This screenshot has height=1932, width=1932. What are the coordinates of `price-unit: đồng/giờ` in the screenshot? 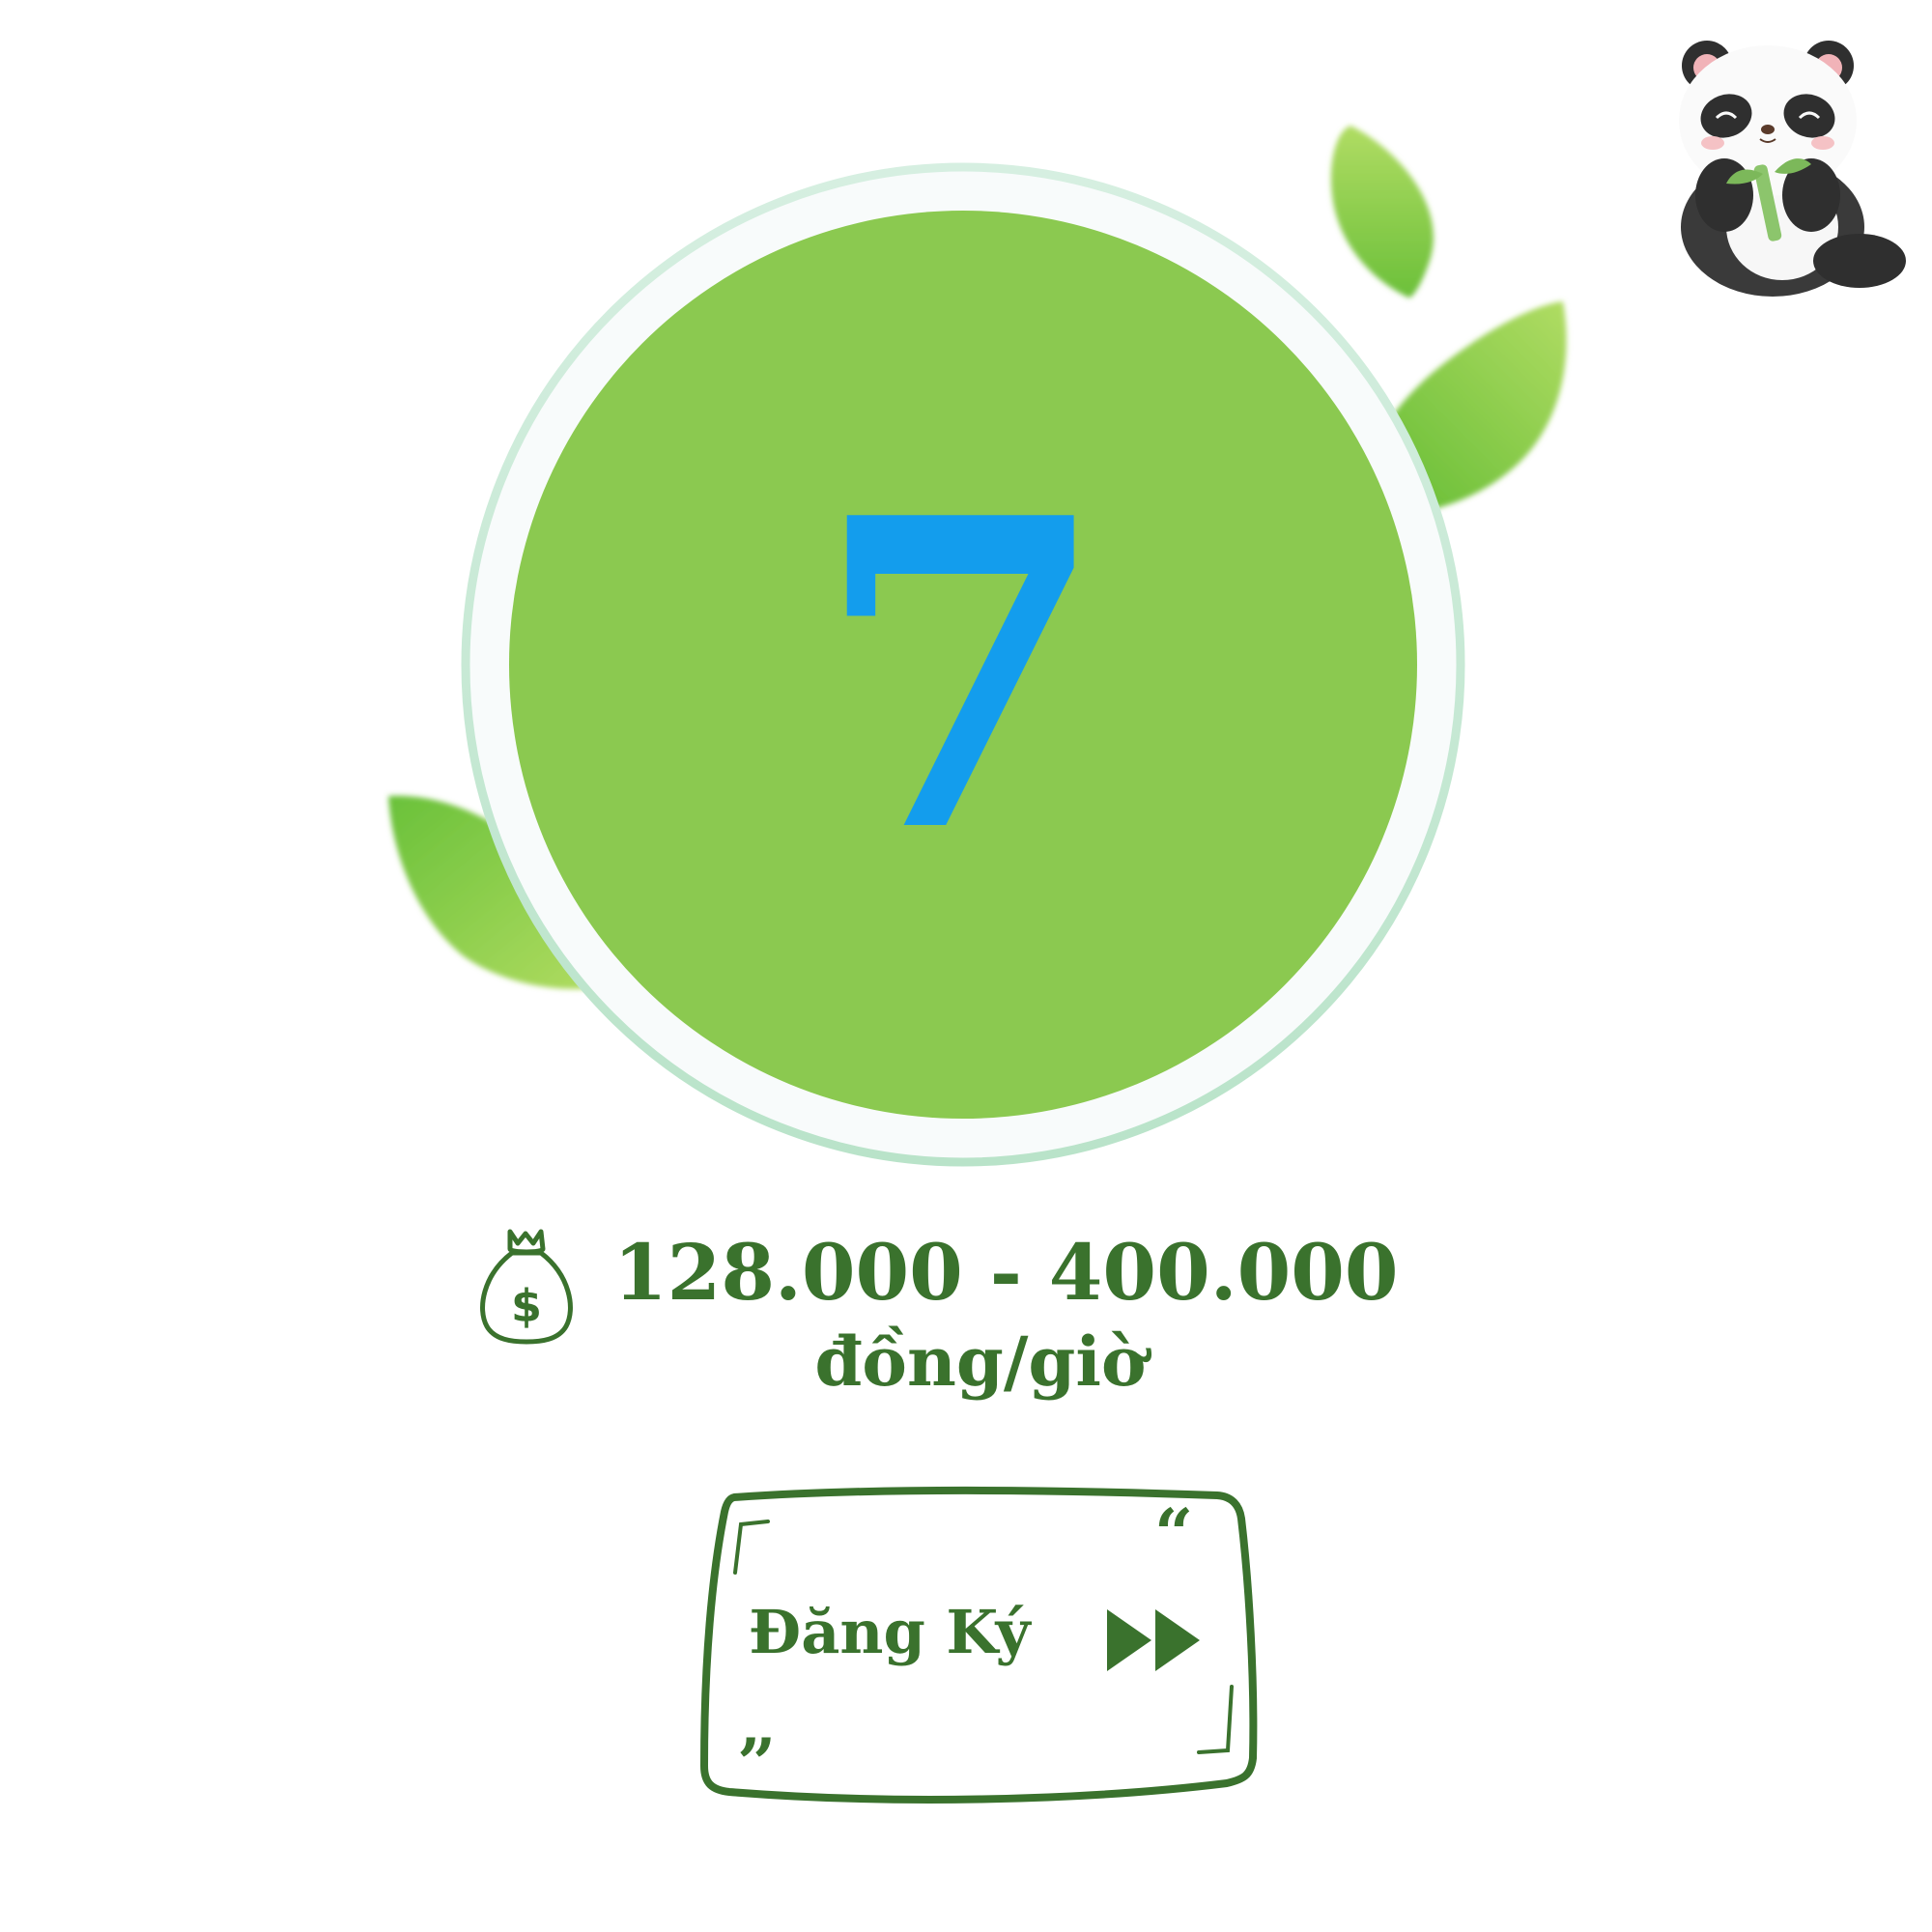 It's located at (980, 1361).